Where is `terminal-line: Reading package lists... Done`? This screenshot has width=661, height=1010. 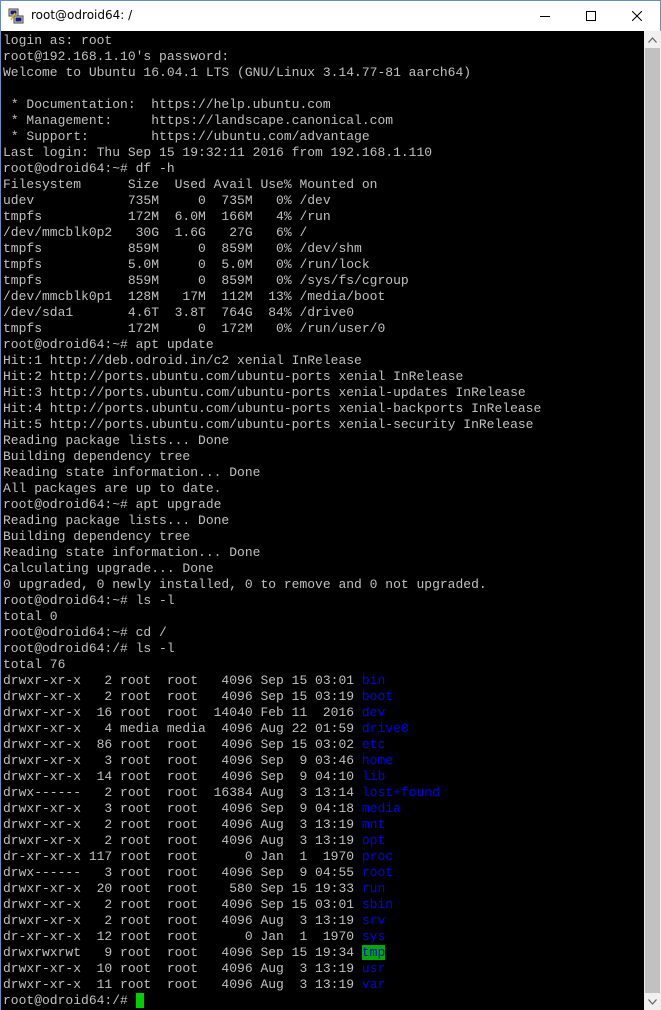 terminal-line: Reading package lists... Done is located at coordinates (272, 521).